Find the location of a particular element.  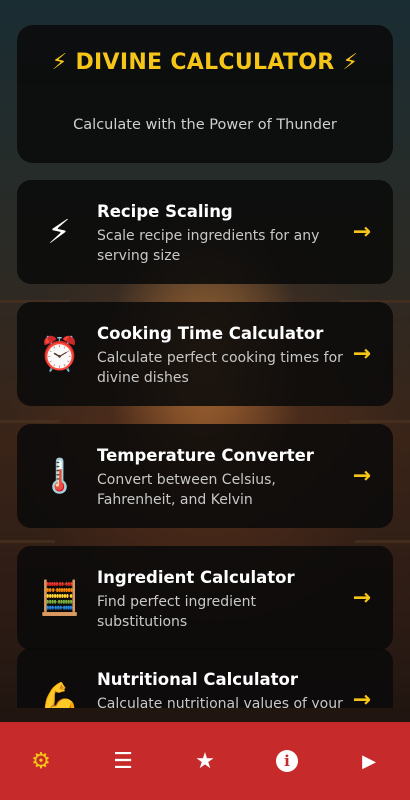

info-icon: i is located at coordinates (287, 761).